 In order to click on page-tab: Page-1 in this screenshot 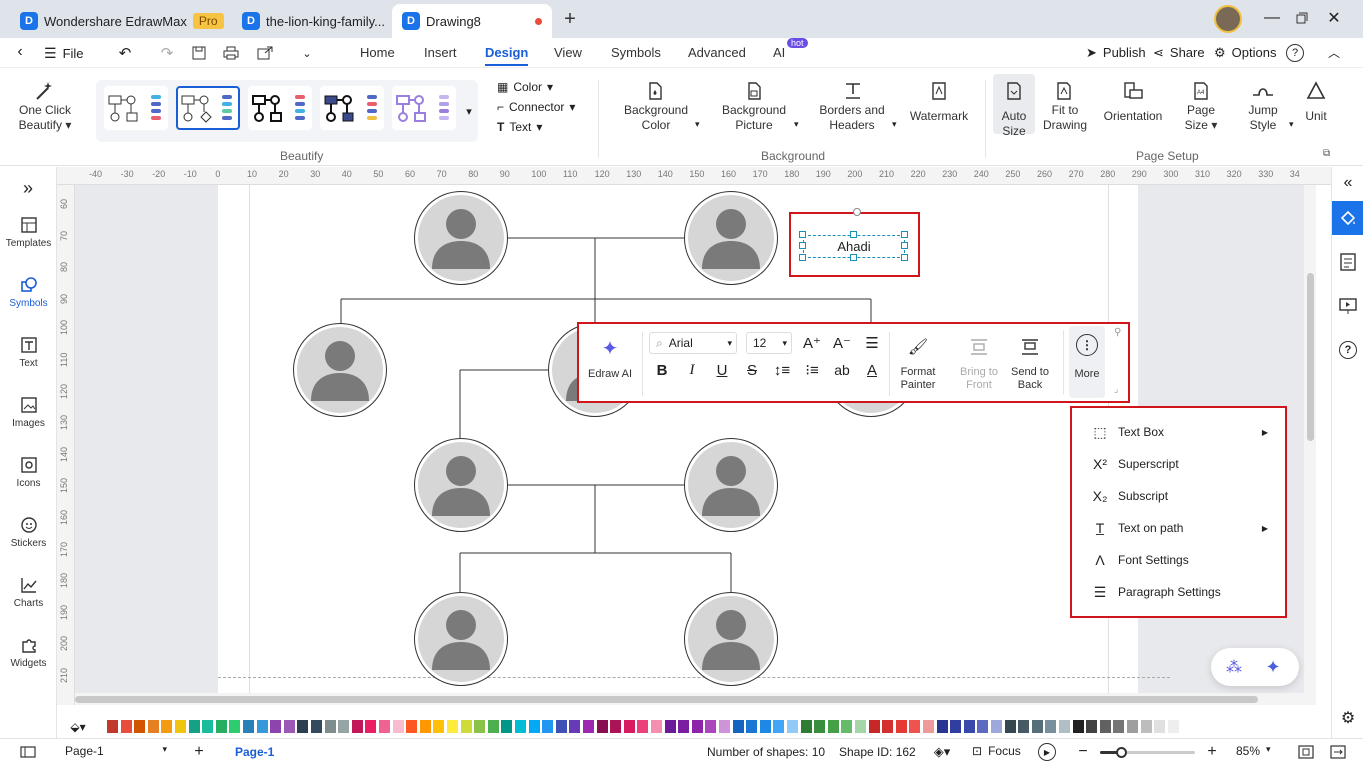, I will do `click(254, 752)`.